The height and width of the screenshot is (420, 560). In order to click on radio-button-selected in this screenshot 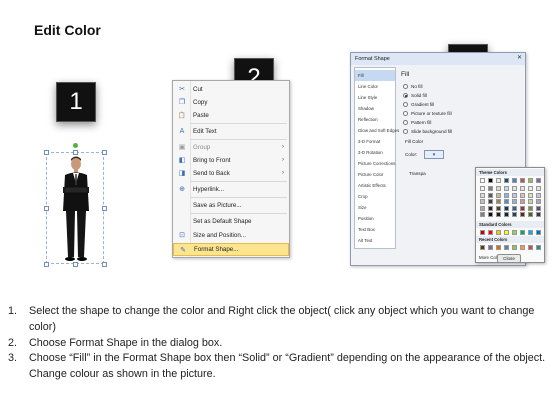, I will do `click(405, 95)`.